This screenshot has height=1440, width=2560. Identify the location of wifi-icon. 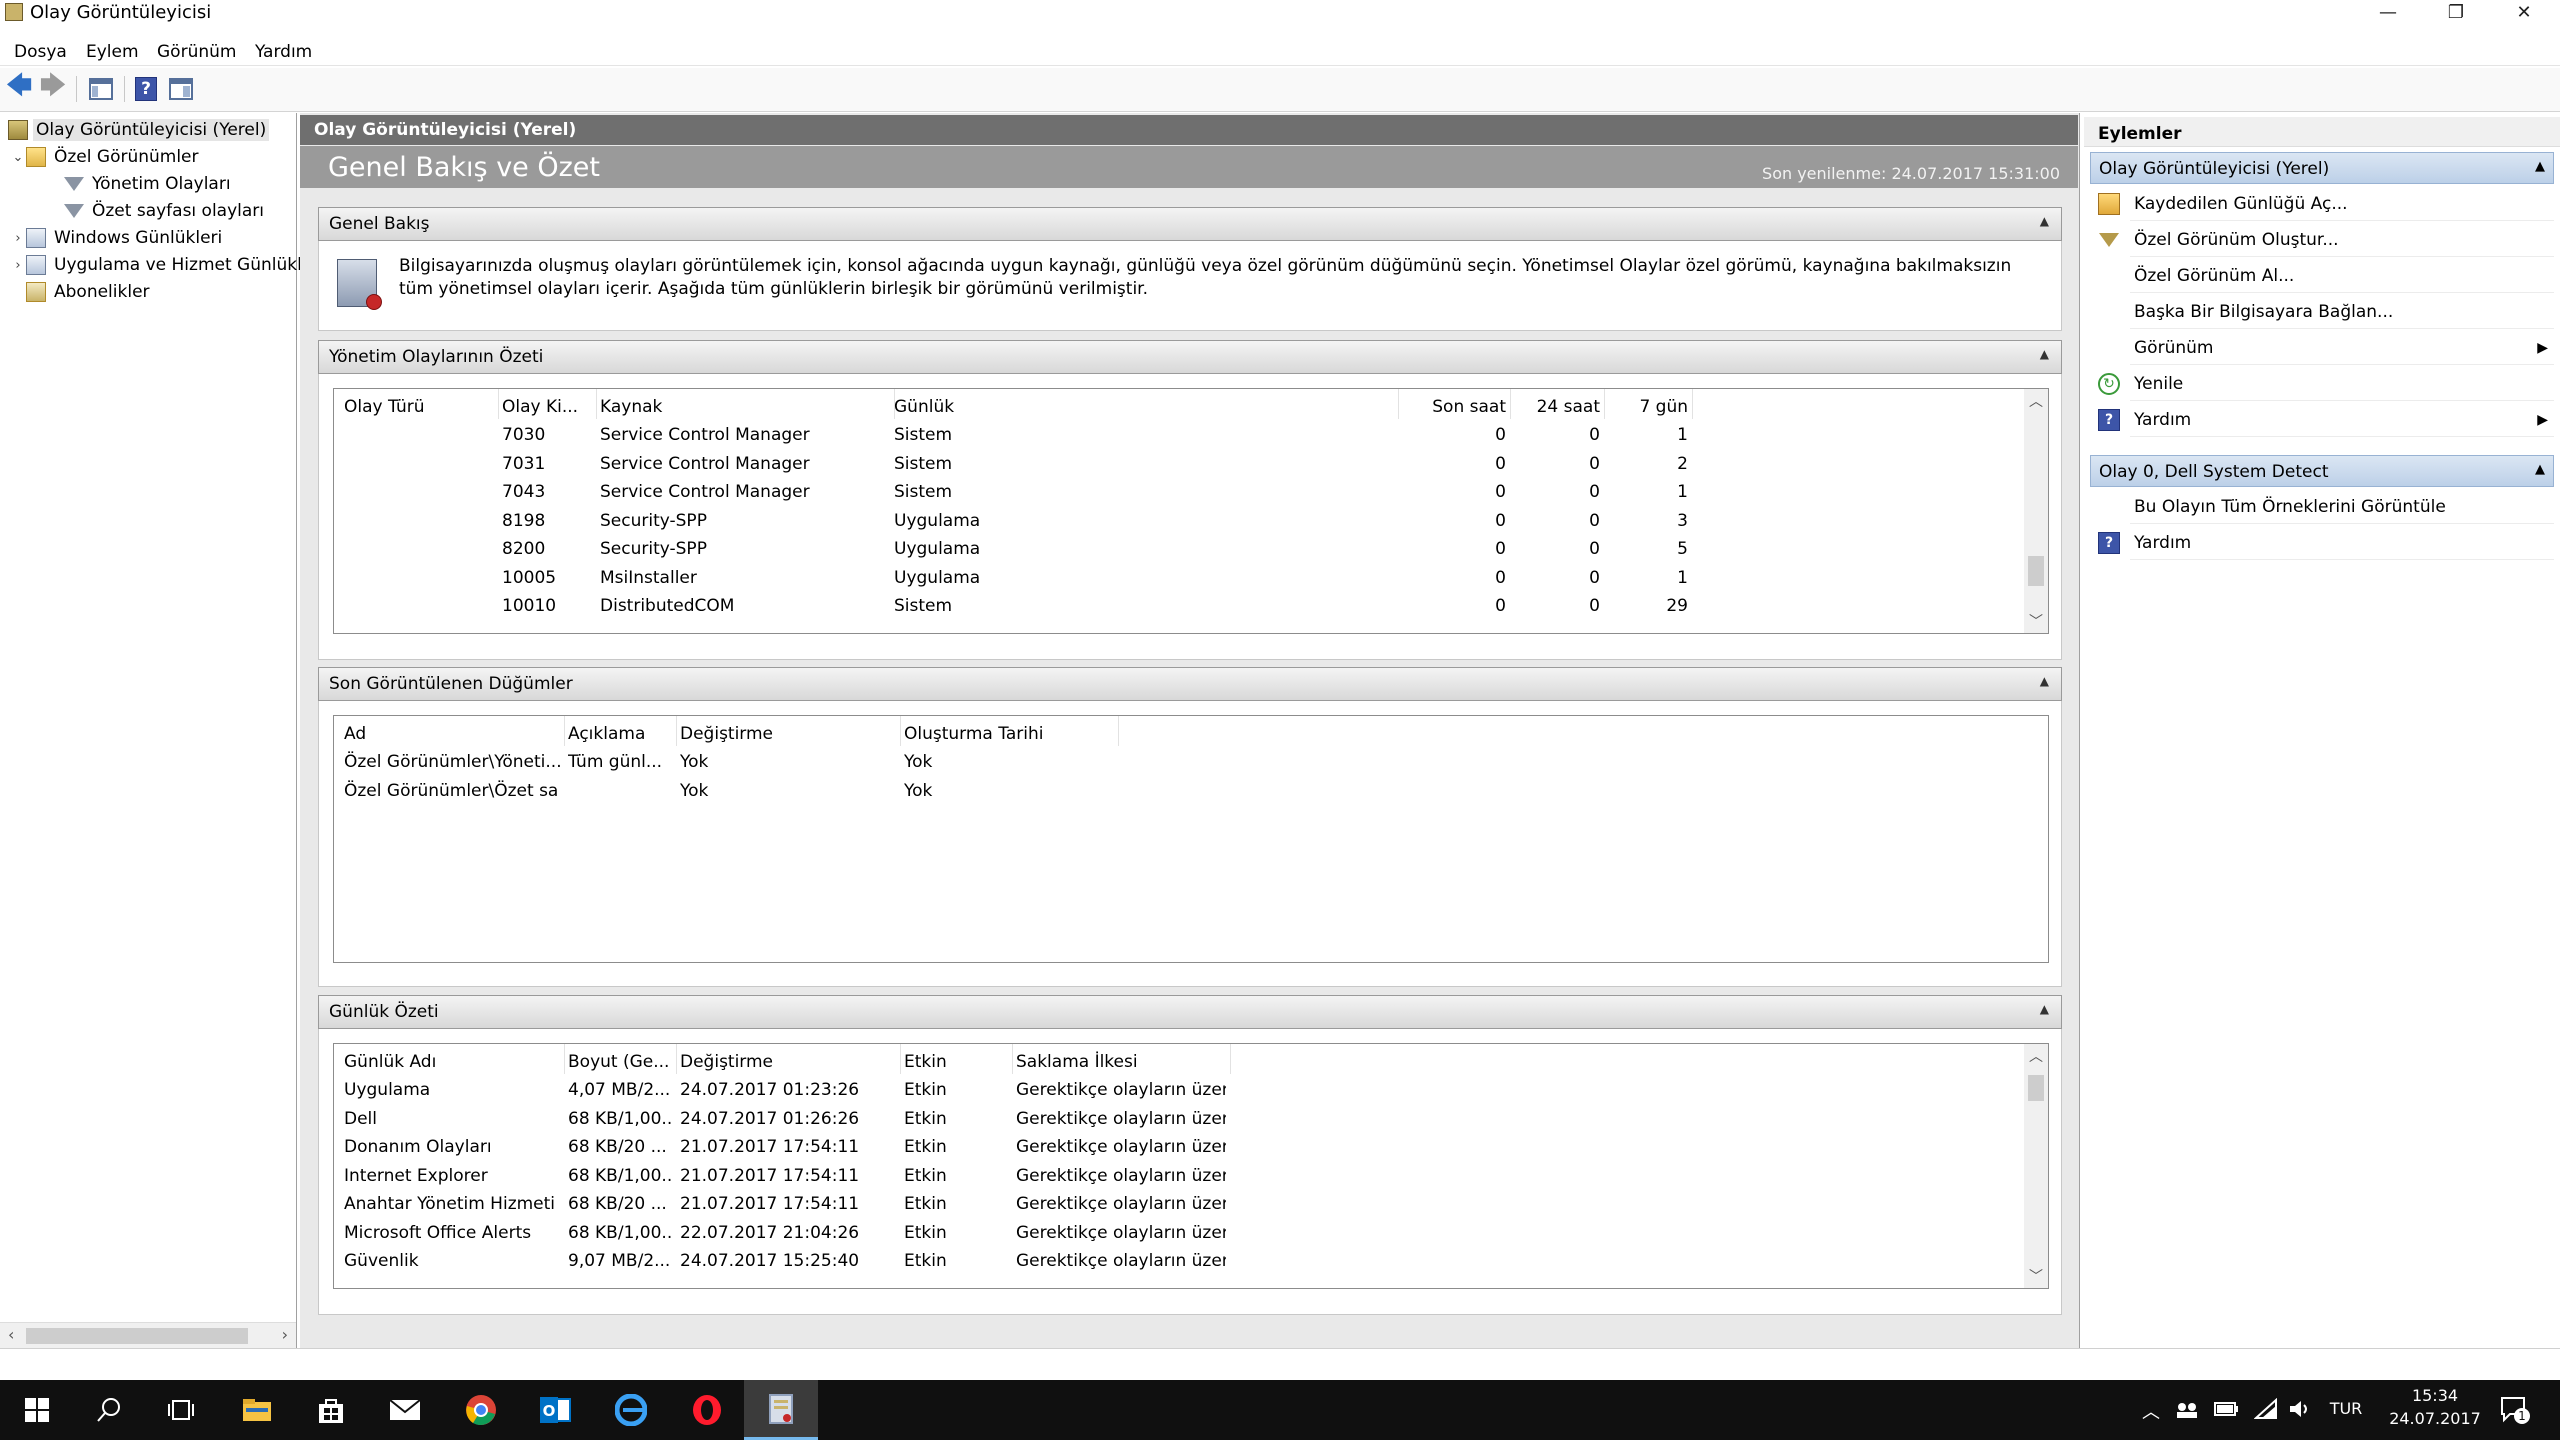
(2265, 1411).